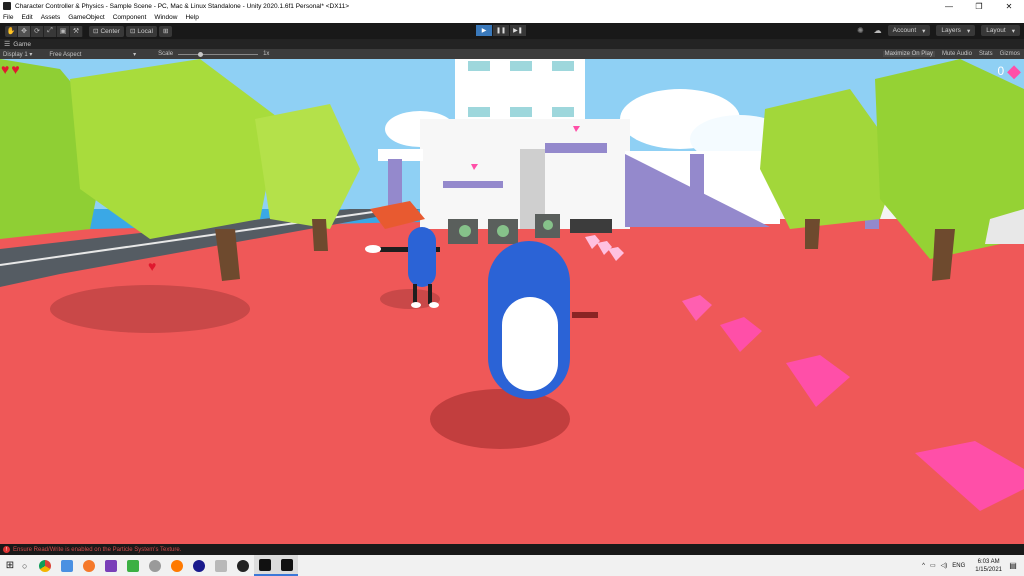 The image size is (1024, 576). What do you see at coordinates (92, 54) in the screenshot?
I see `aspect-dropdown: Free Aspect ▾` at bounding box center [92, 54].